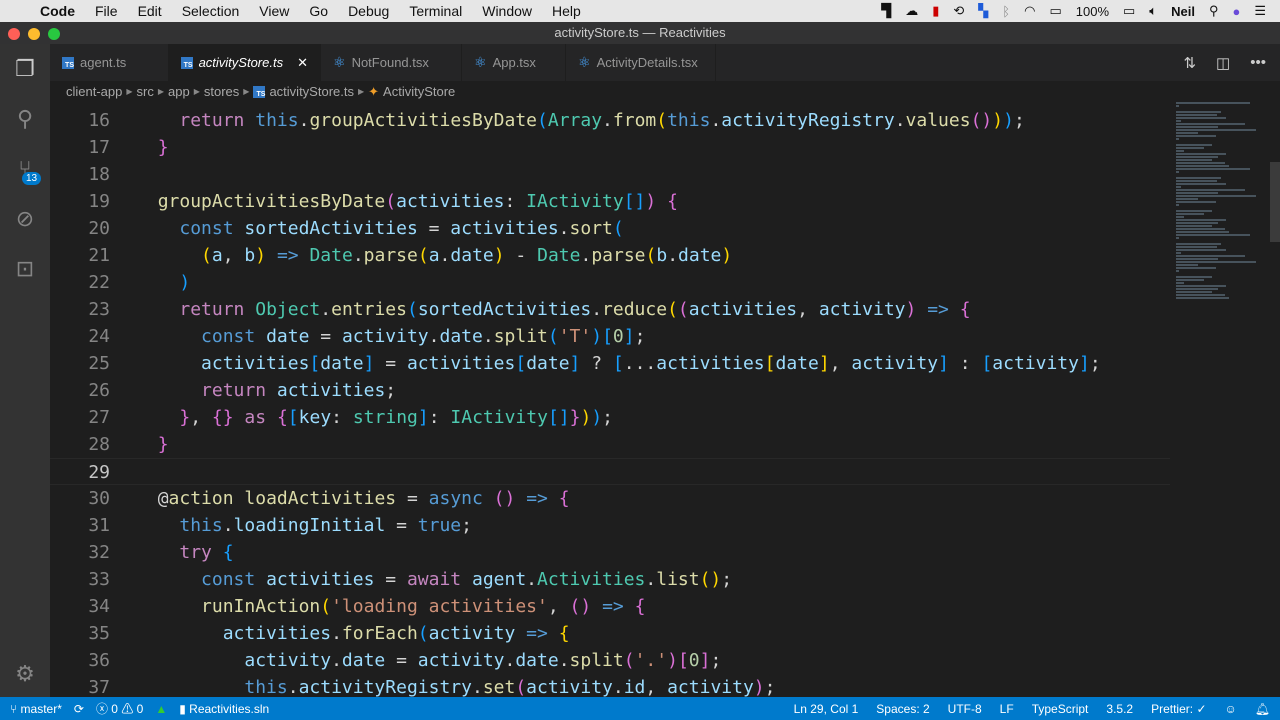 Image resolution: width=1280 pixels, height=720 pixels. I want to click on battery-icon: ▭, so click(1129, 11).